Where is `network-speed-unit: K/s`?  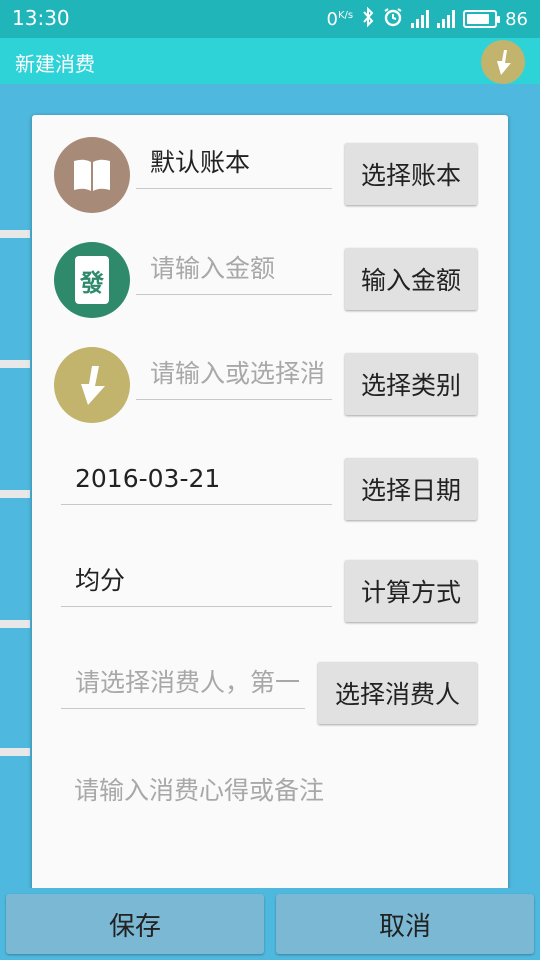
network-speed-unit: K/s is located at coordinates (345, 15).